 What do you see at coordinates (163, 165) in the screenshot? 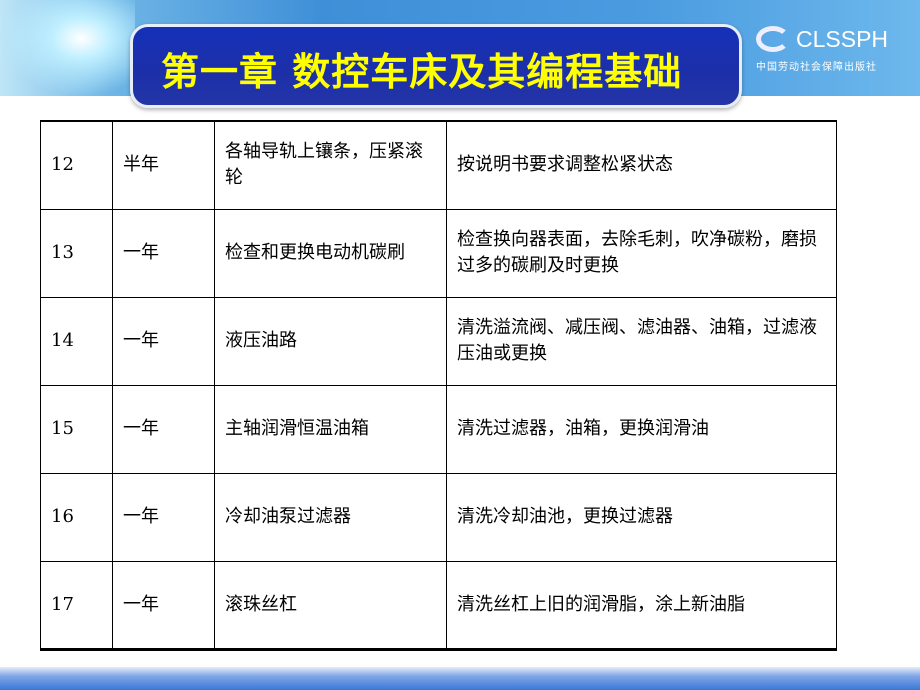
I see `cell-cycle: 半年` at bounding box center [163, 165].